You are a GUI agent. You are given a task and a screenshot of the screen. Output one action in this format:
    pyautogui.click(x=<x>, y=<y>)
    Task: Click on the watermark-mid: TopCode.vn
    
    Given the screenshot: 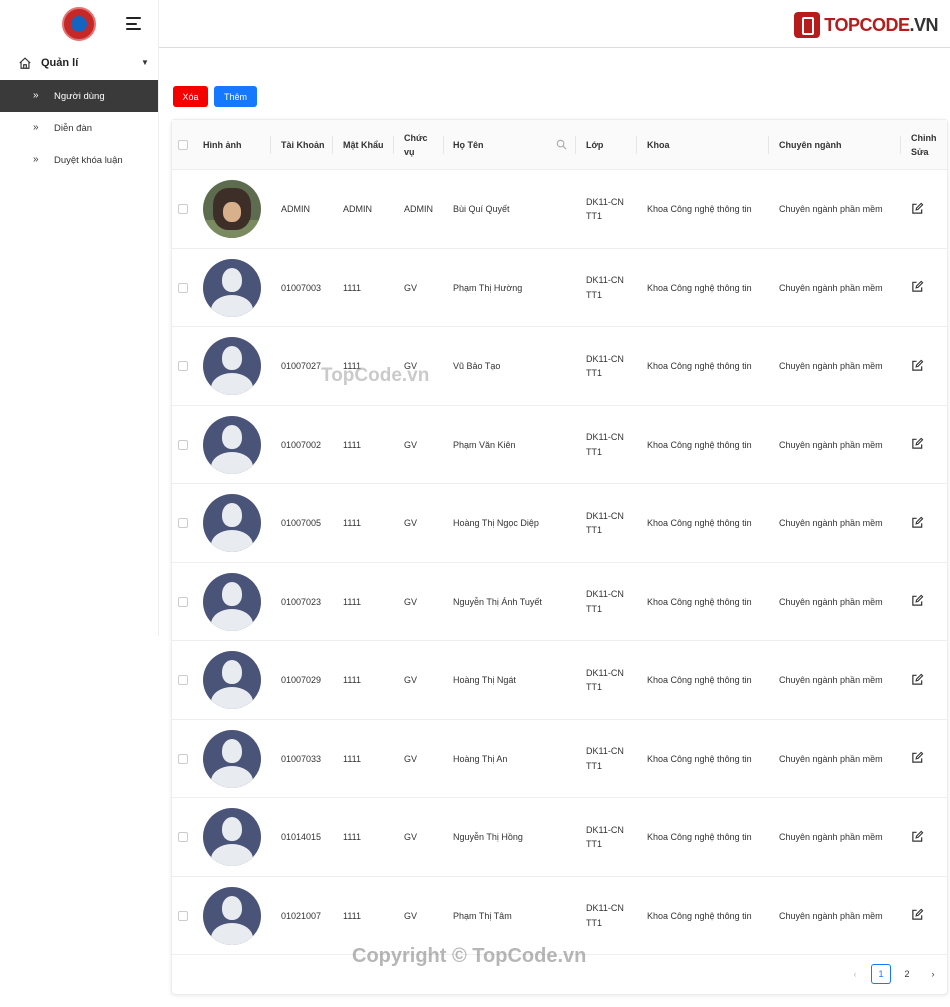 What is the action you would take?
    pyautogui.click(x=375, y=375)
    